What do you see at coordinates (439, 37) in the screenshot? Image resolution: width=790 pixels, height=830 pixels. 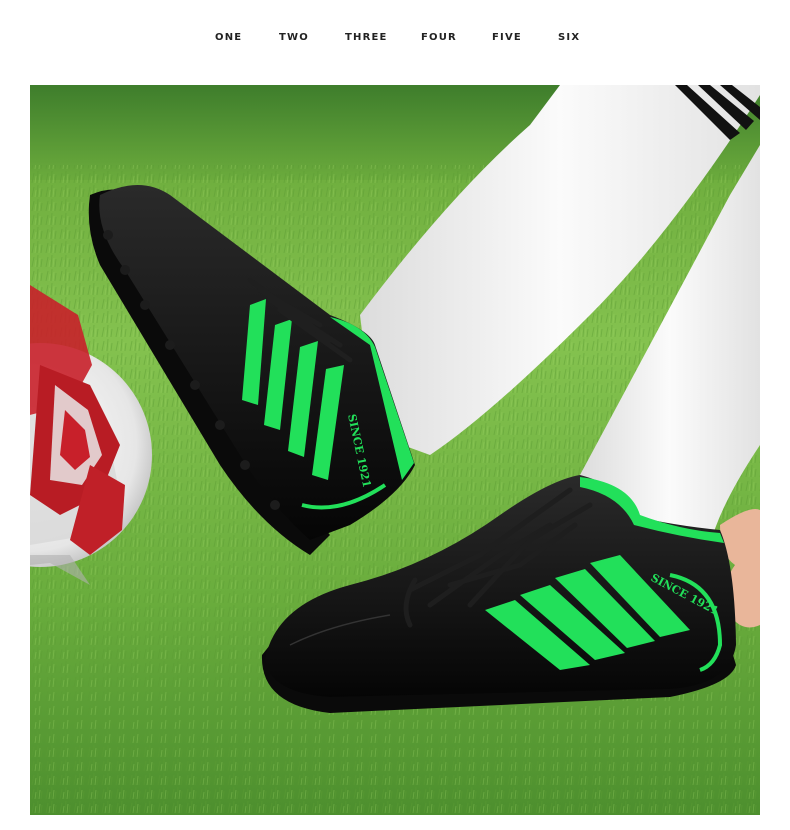 I see `tab-four: FOUR` at bounding box center [439, 37].